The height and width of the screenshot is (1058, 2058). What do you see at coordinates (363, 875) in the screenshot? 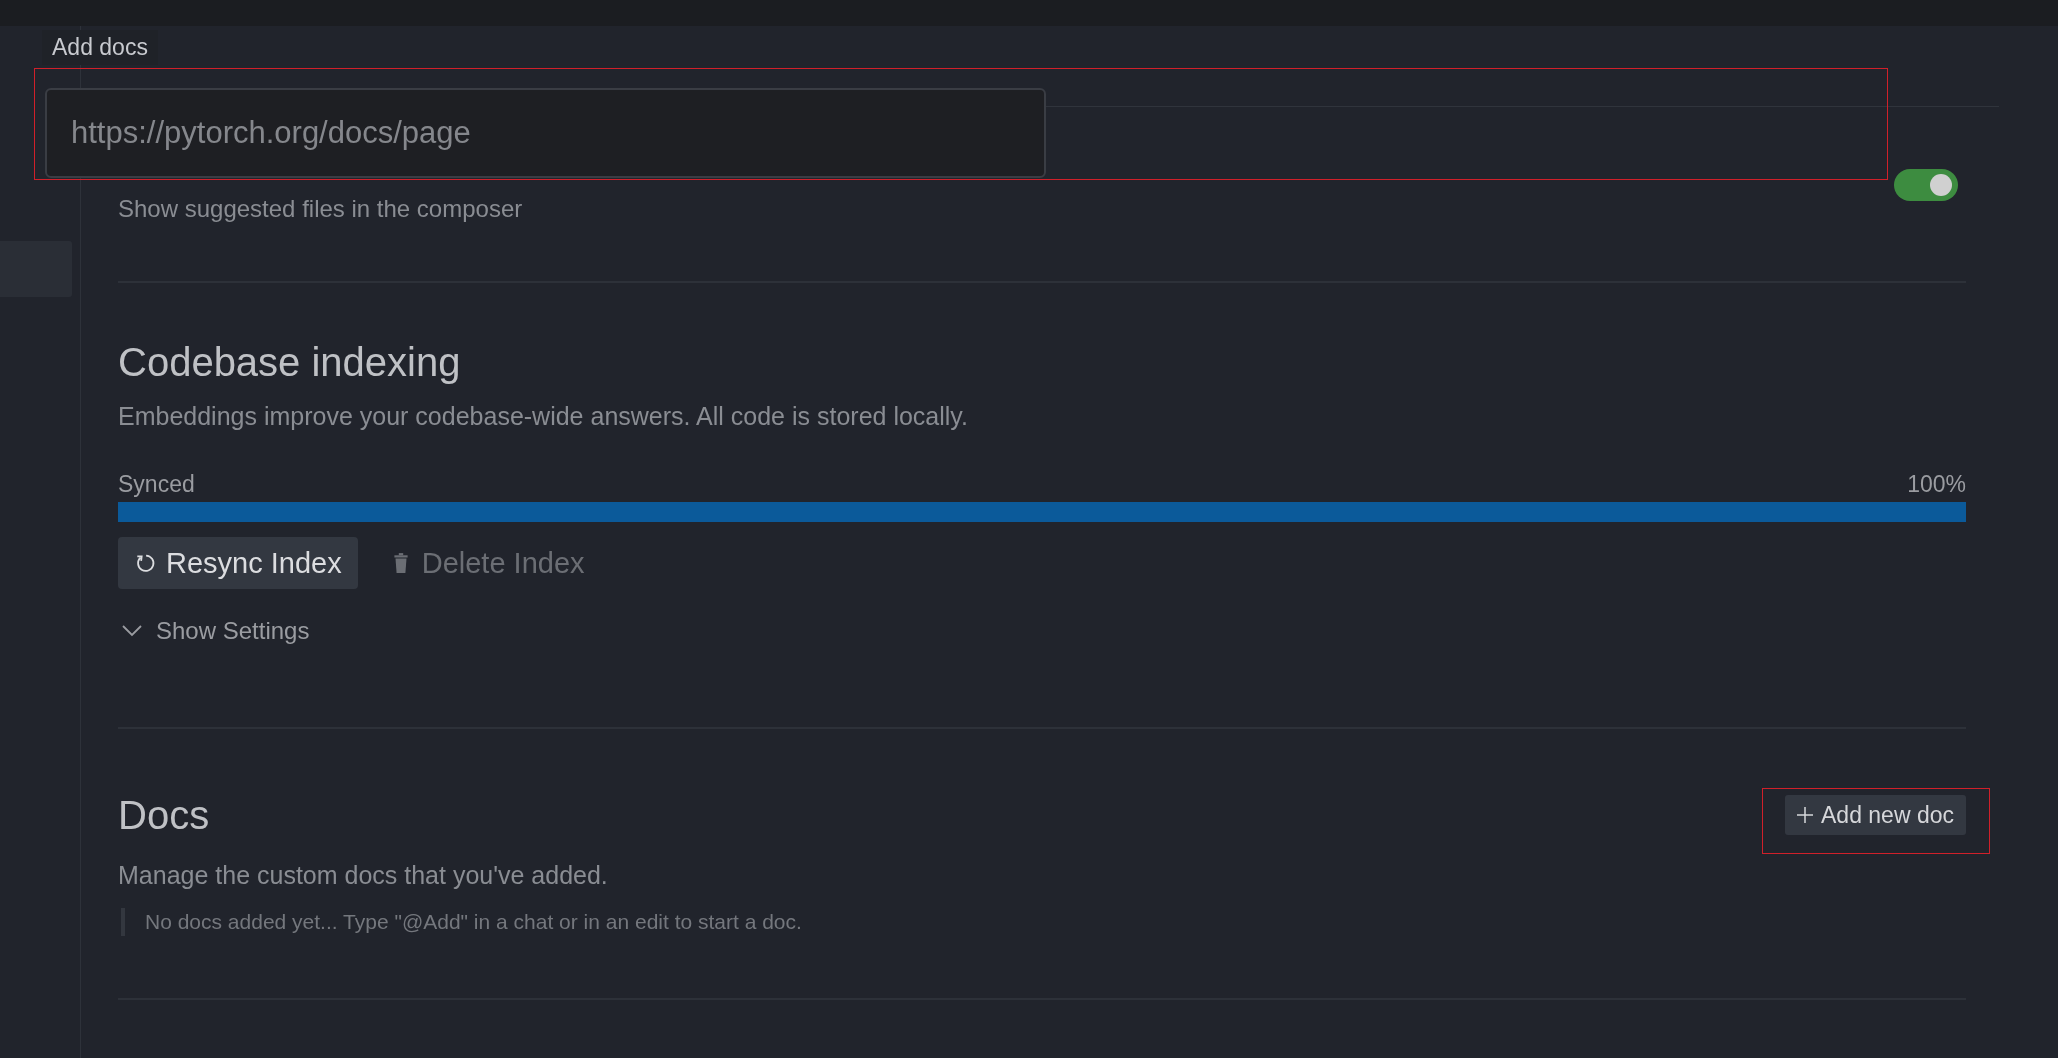
I see `section-description: Manage the custom docs that you've added.` at bounding box center [363, 875].